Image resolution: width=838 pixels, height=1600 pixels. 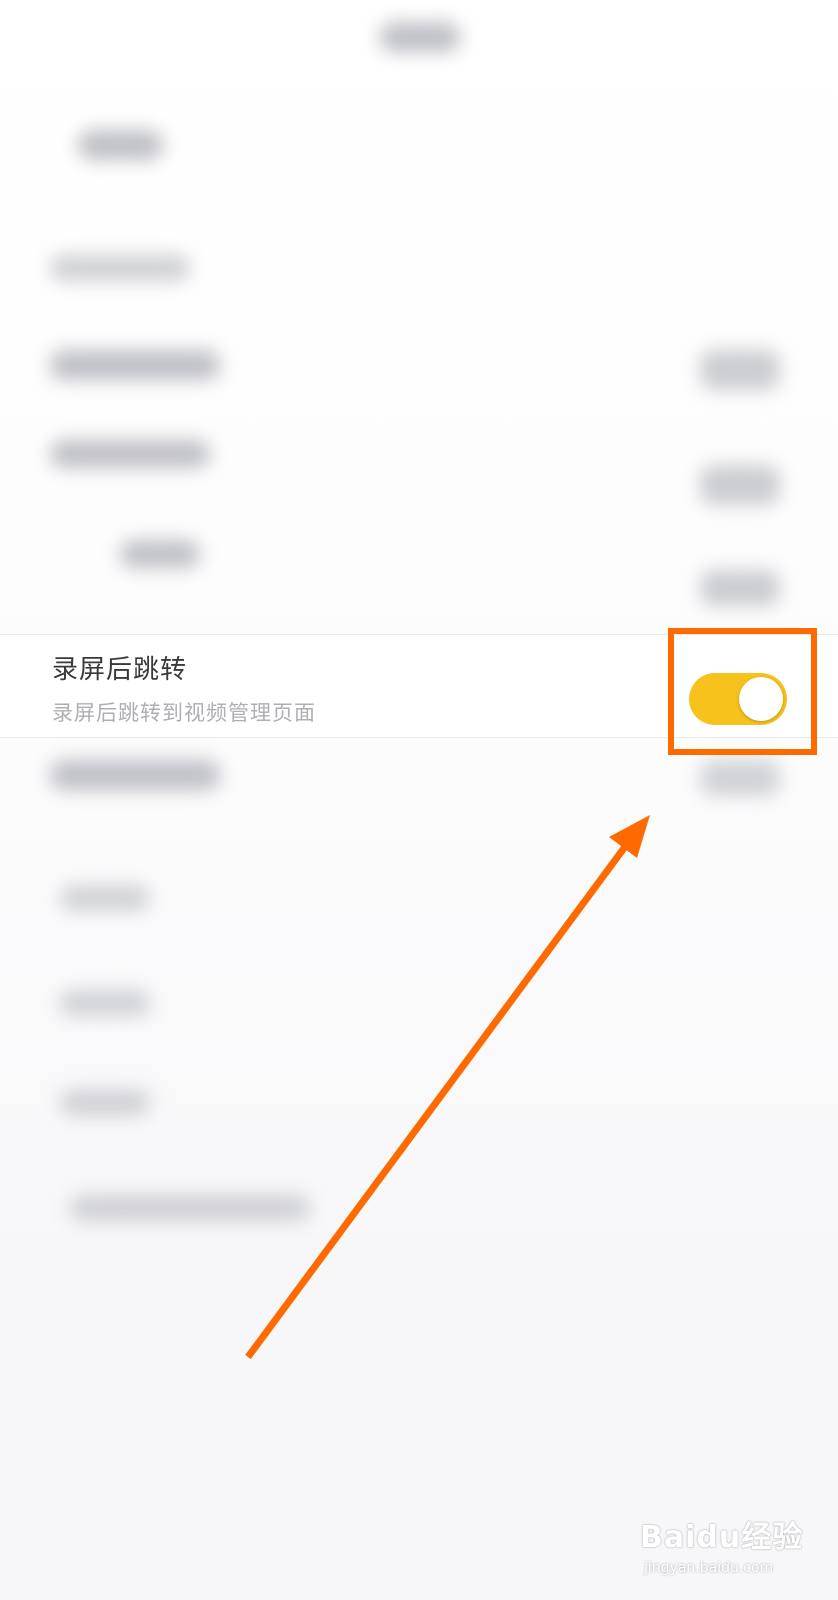 I want to click on highlight-box, so click(x=742, y=691).